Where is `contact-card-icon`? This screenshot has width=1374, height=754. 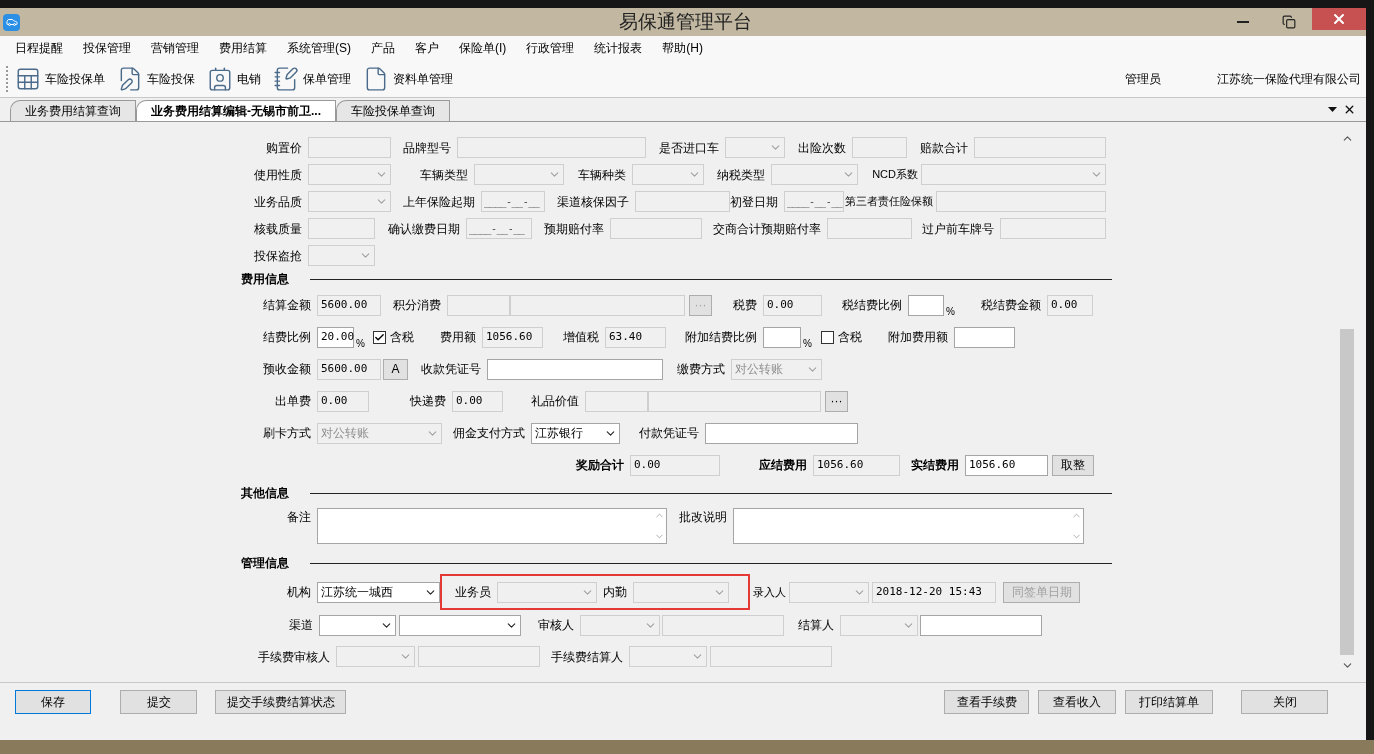
contact-card-icon is located at coordinates (220, 78).